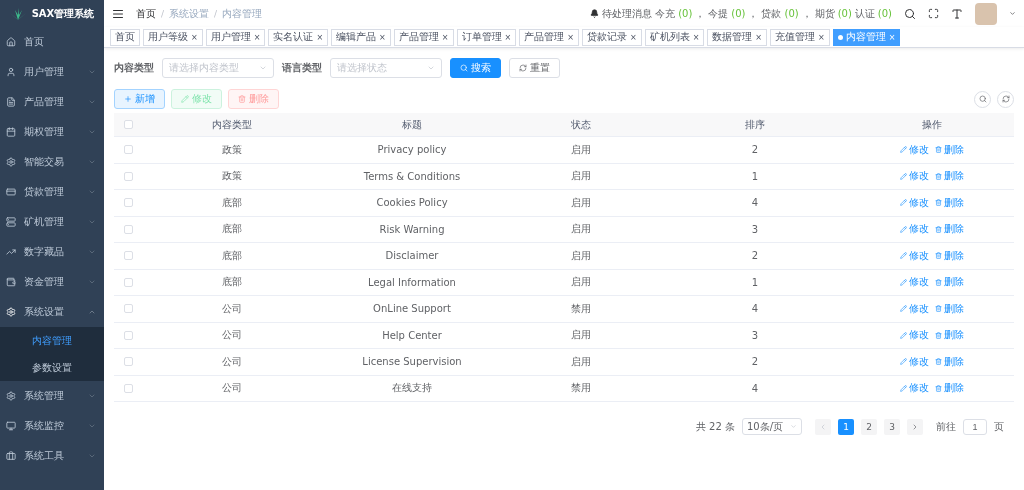 The height and width of the screenshot is (490, 1024). I want to click on menu-item: 系统管理, so click(52, 396).